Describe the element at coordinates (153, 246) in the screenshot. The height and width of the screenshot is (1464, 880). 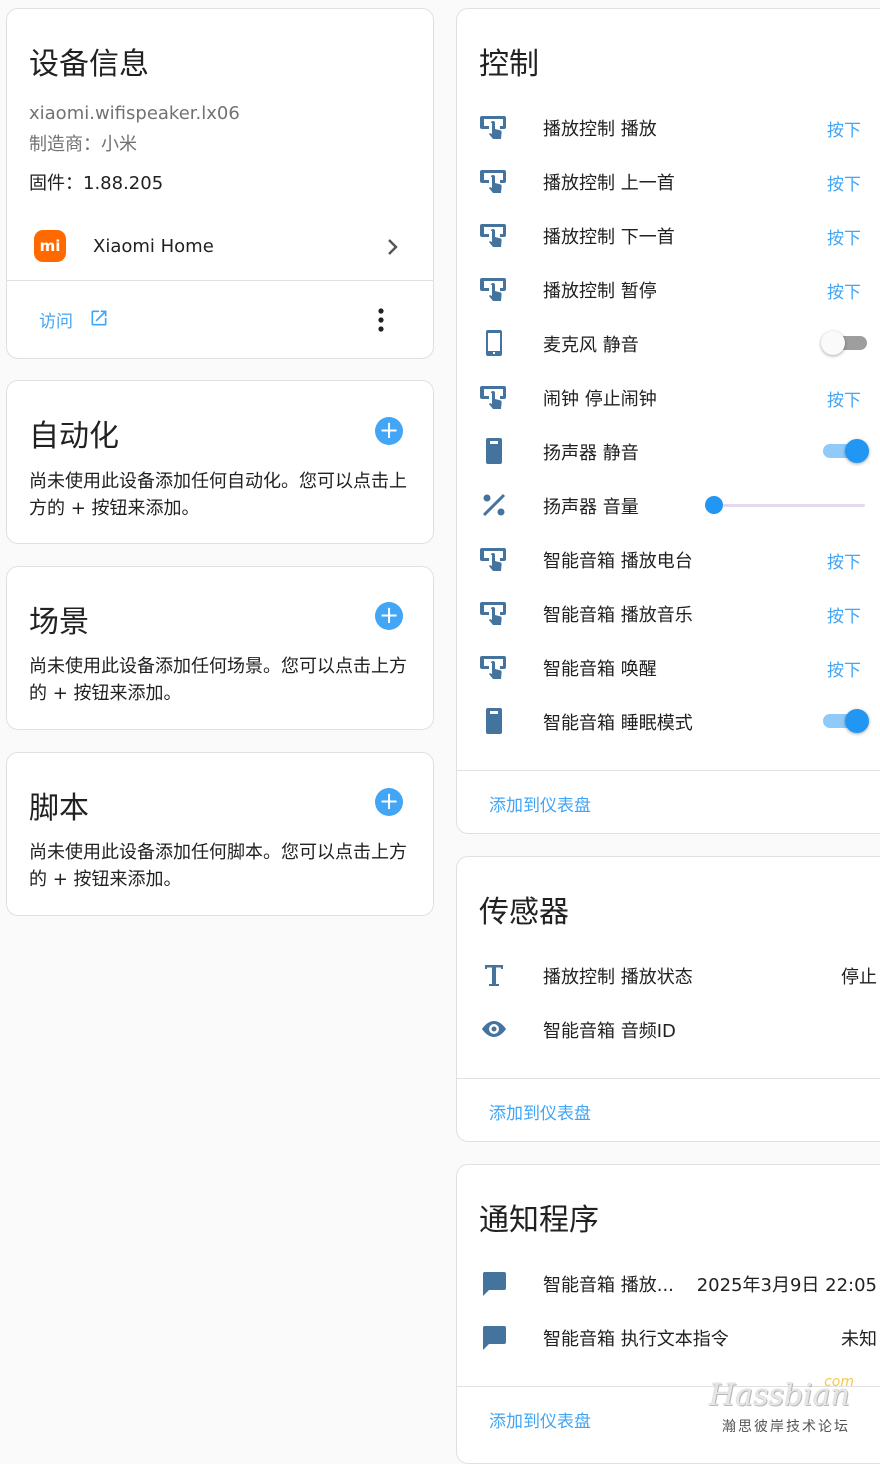
I see `integration-name: Xiaomi Home` at that location.